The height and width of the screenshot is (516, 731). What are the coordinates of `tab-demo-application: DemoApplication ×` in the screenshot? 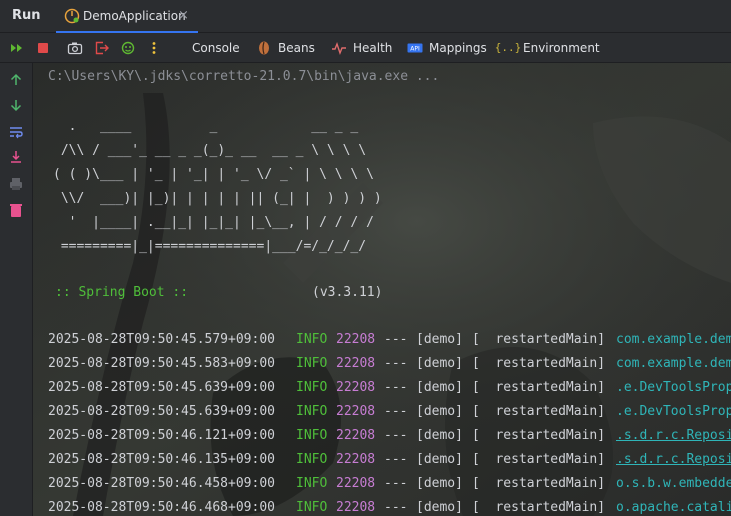 It's located at (127, 16).